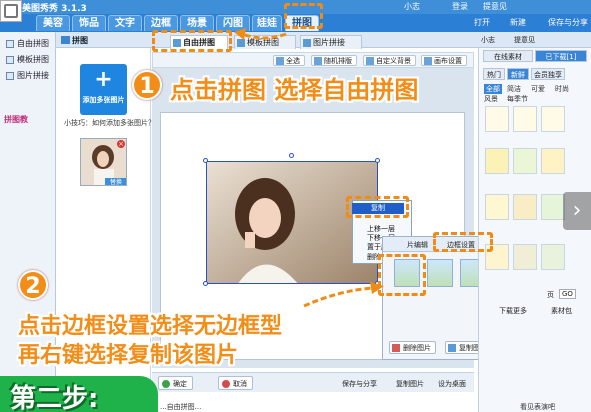  What do you see at coordinates (359, 384) in the screenshot?
I see `save-share-link: 保存与分享` at bounding box center [359, 384].